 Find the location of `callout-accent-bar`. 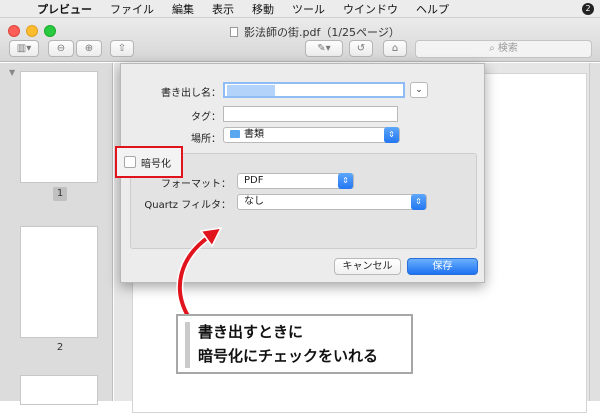

callout-accent-bar is located at coordinates (187, 345).